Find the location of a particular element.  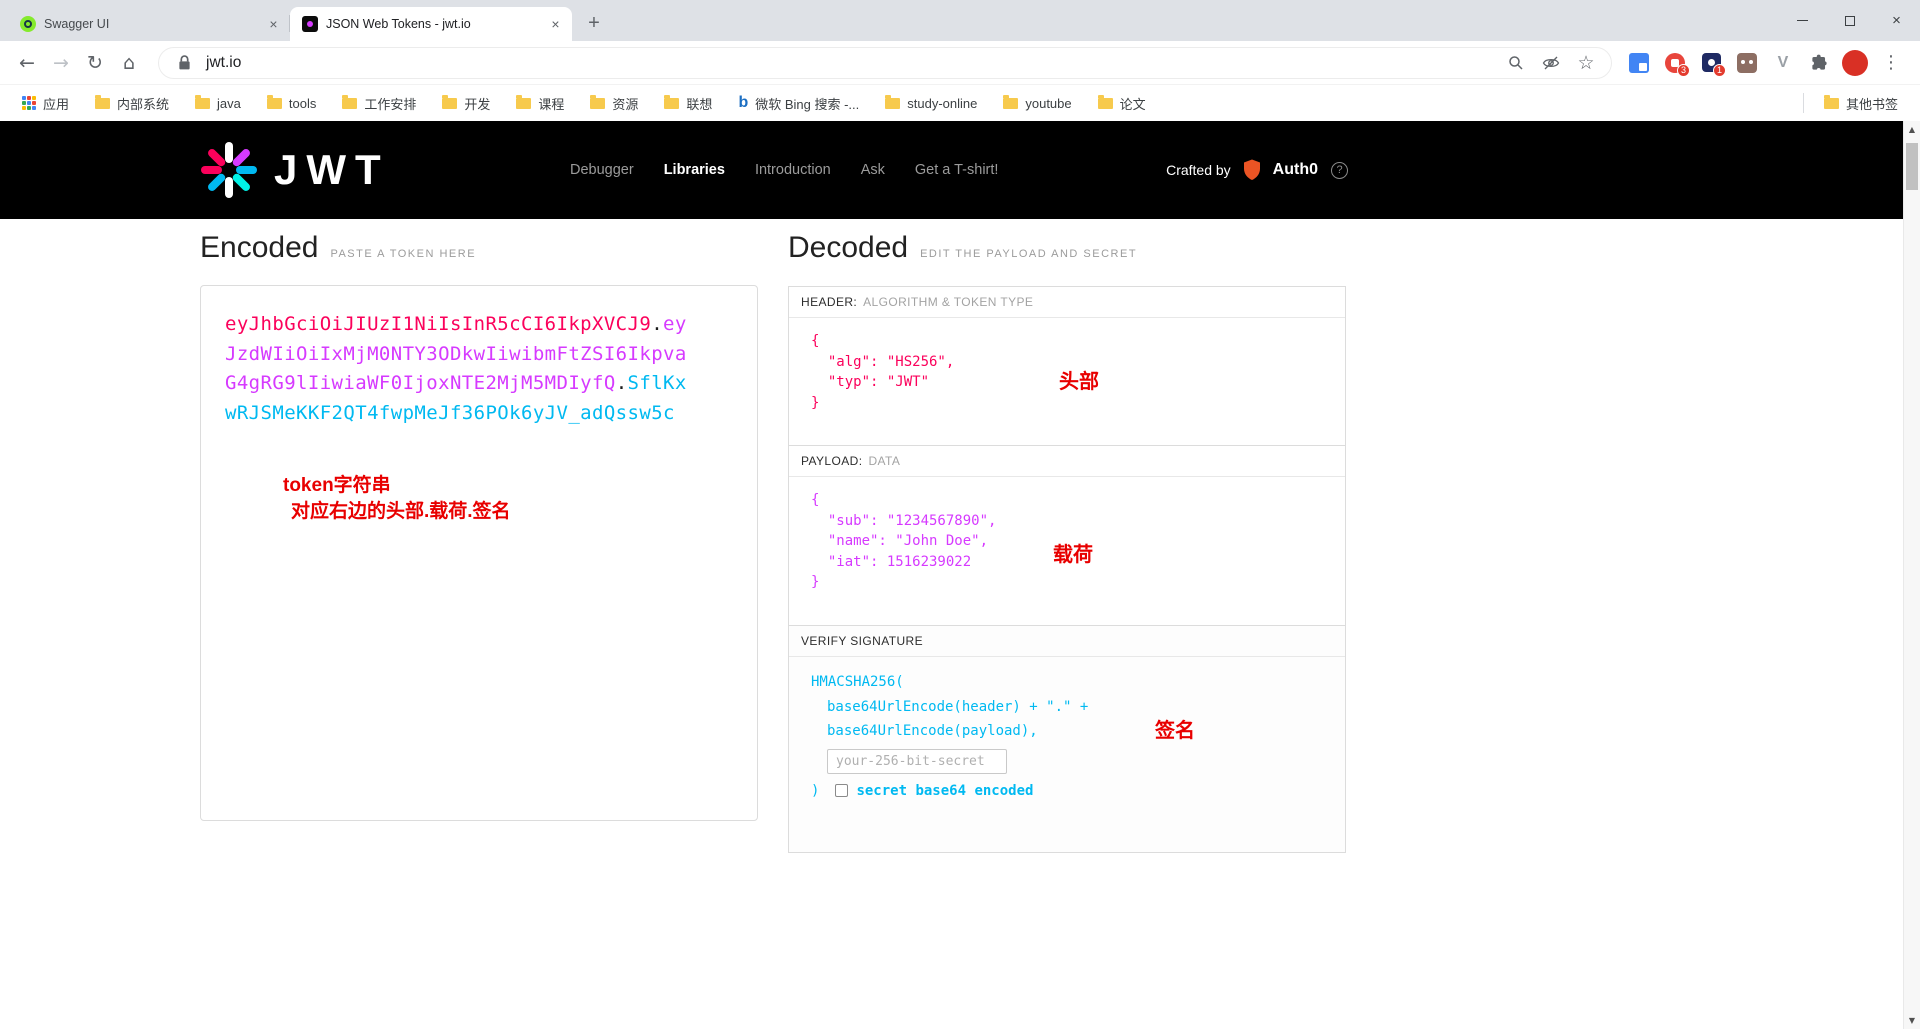

scroll-up-icon: ▲ is located at coordinates (1912, 129).